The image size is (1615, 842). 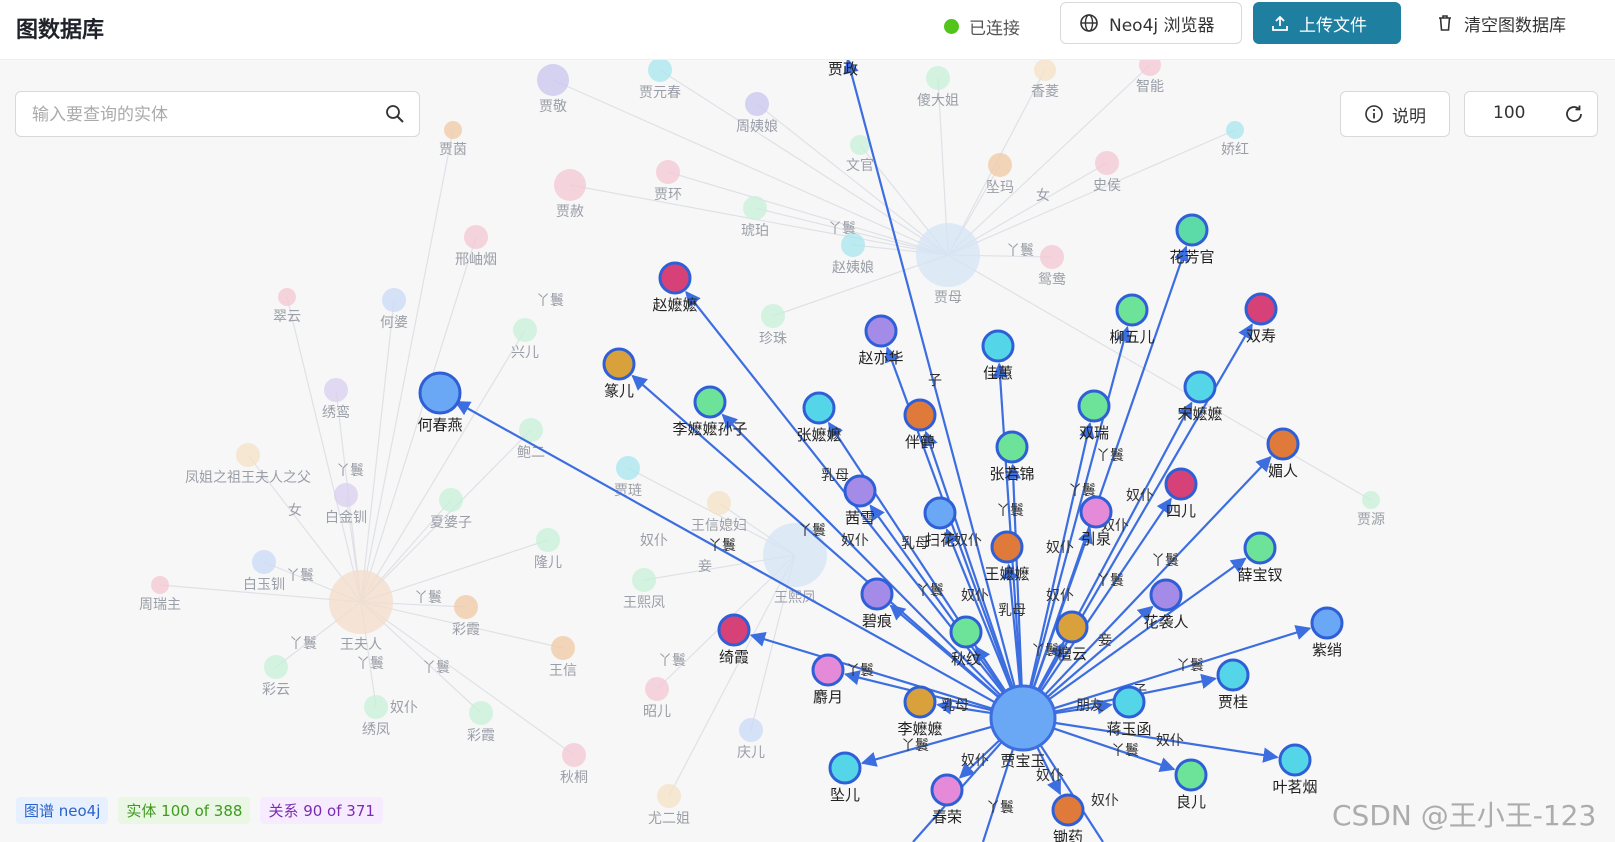 I want to click on entity-search-box, so click(x=217, y=114).